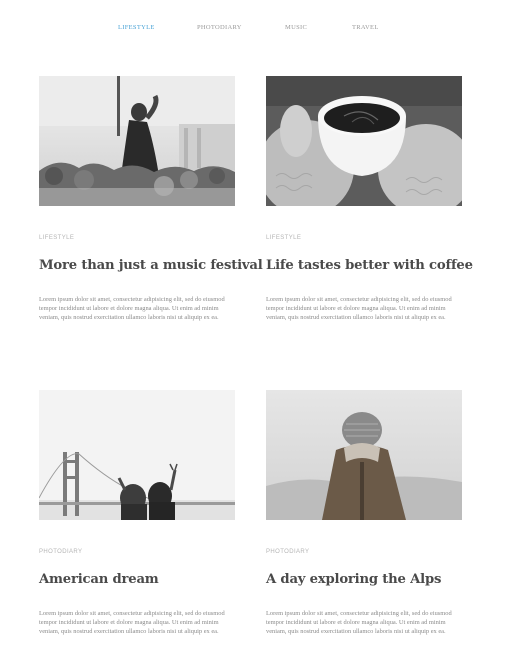  I want to click on nav-link-music: MUSIC, so click(296, 27).